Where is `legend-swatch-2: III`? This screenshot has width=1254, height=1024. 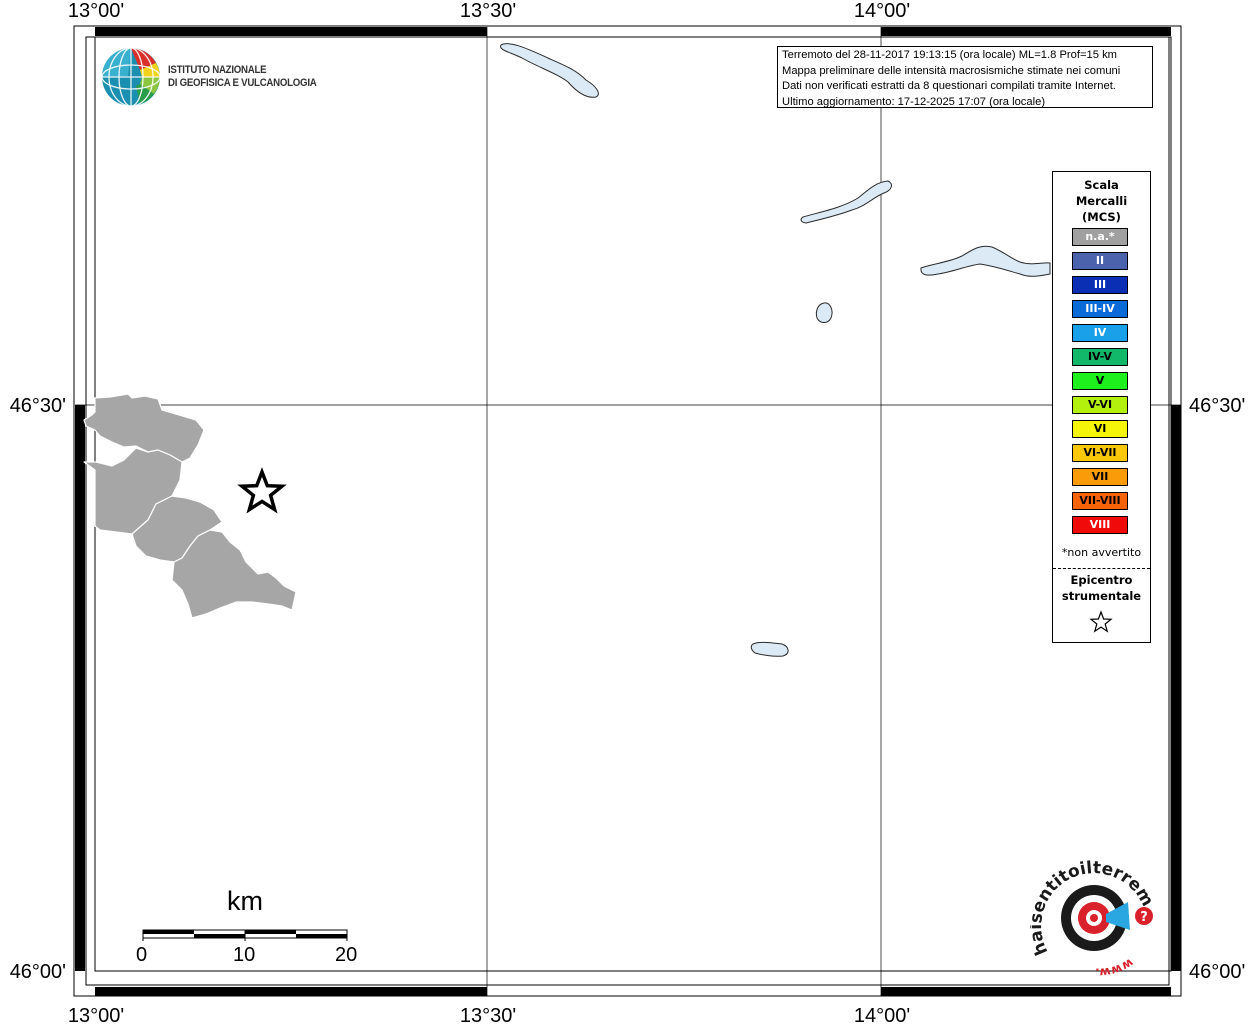
legend-swatch-2: III is located at coordinates (1100, 285).